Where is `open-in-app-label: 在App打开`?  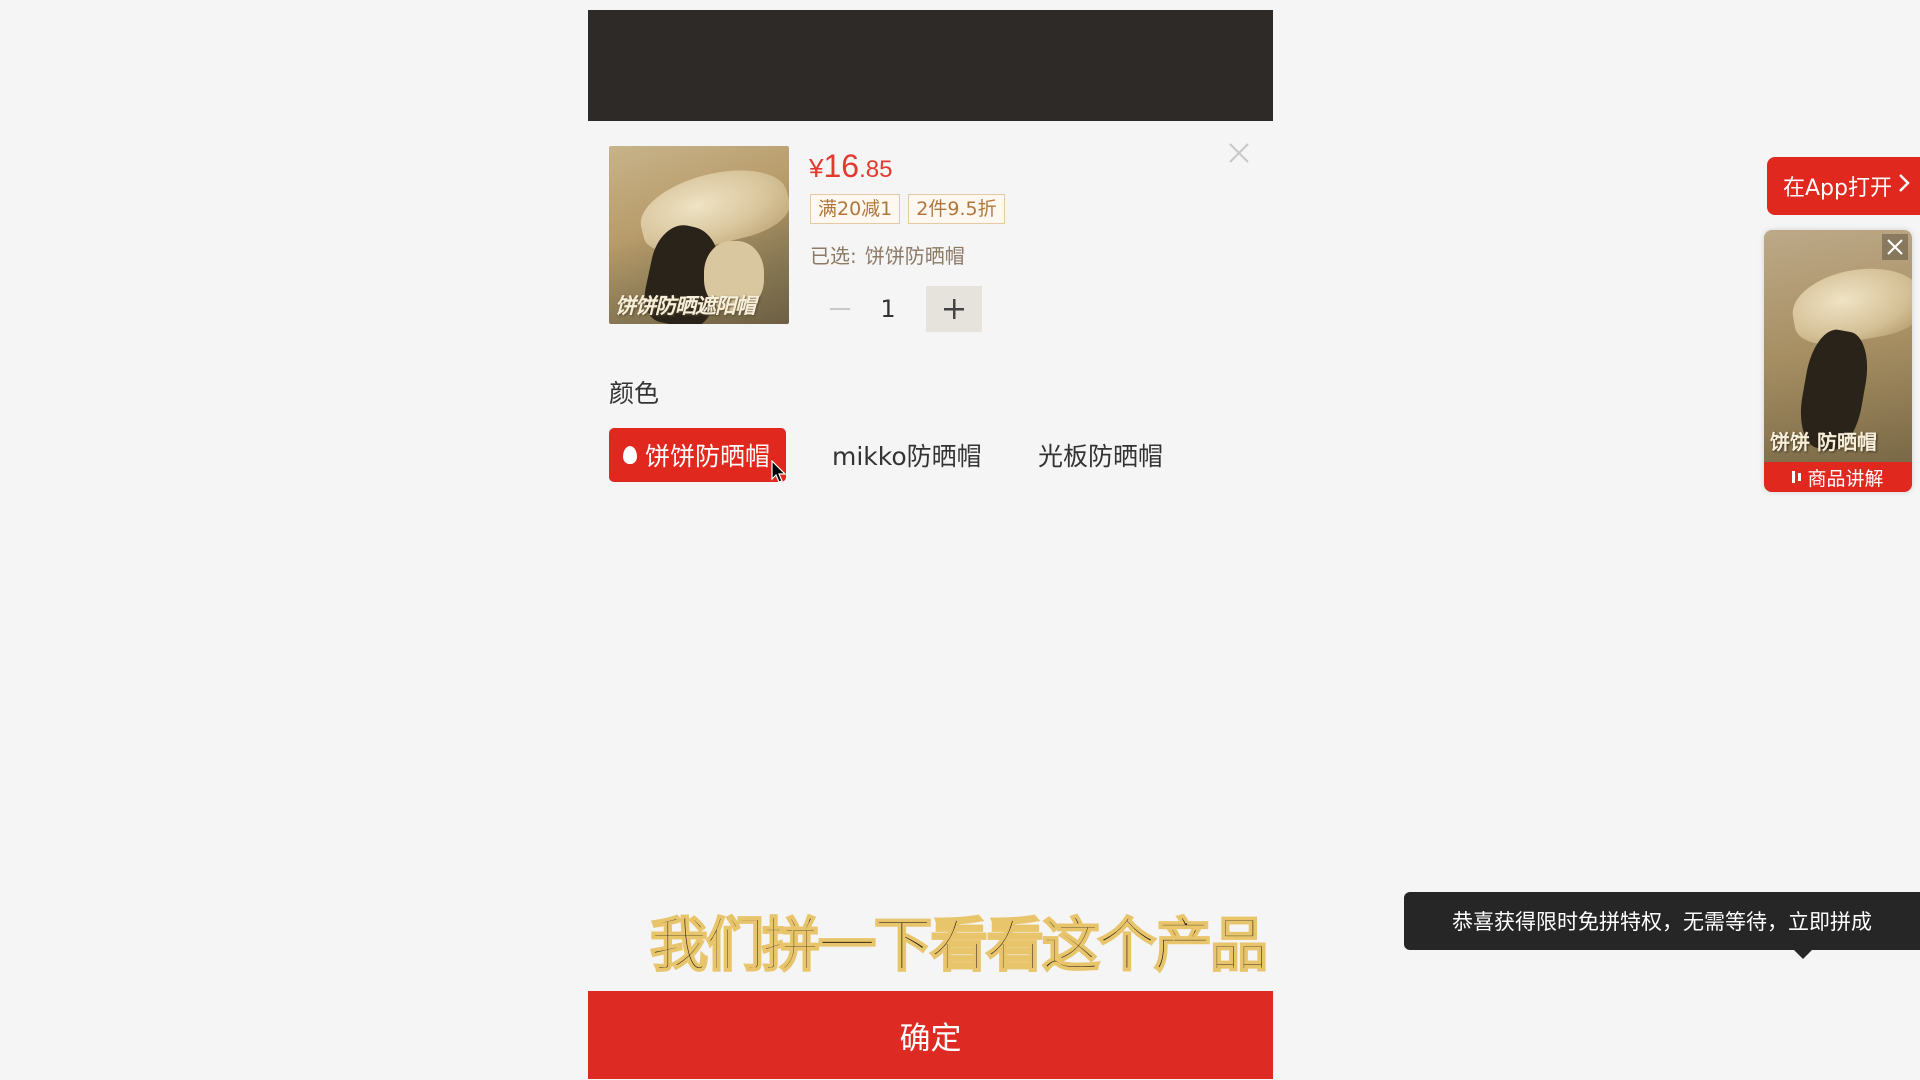
open-in-app-label: 在App打开 is located at coordinates (1837, 188).